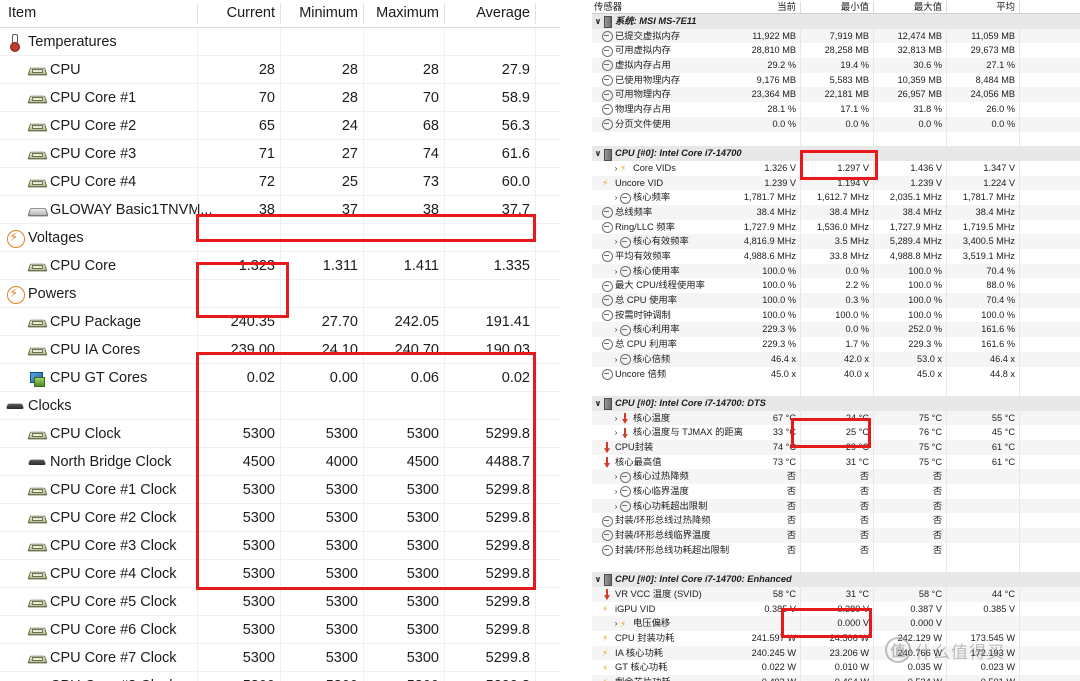 The image size is (1080, 681). What do you see at coordinates (280, 182) in the screenshot?
I see `hwmonitor-row: CPU Core #4 72 25 73 60.0` at bounding box center [280, 182].